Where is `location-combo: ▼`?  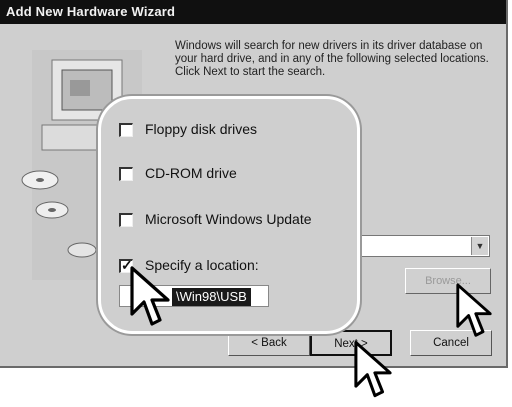
location-combo: ▼ is located at coordinates (425, 246).